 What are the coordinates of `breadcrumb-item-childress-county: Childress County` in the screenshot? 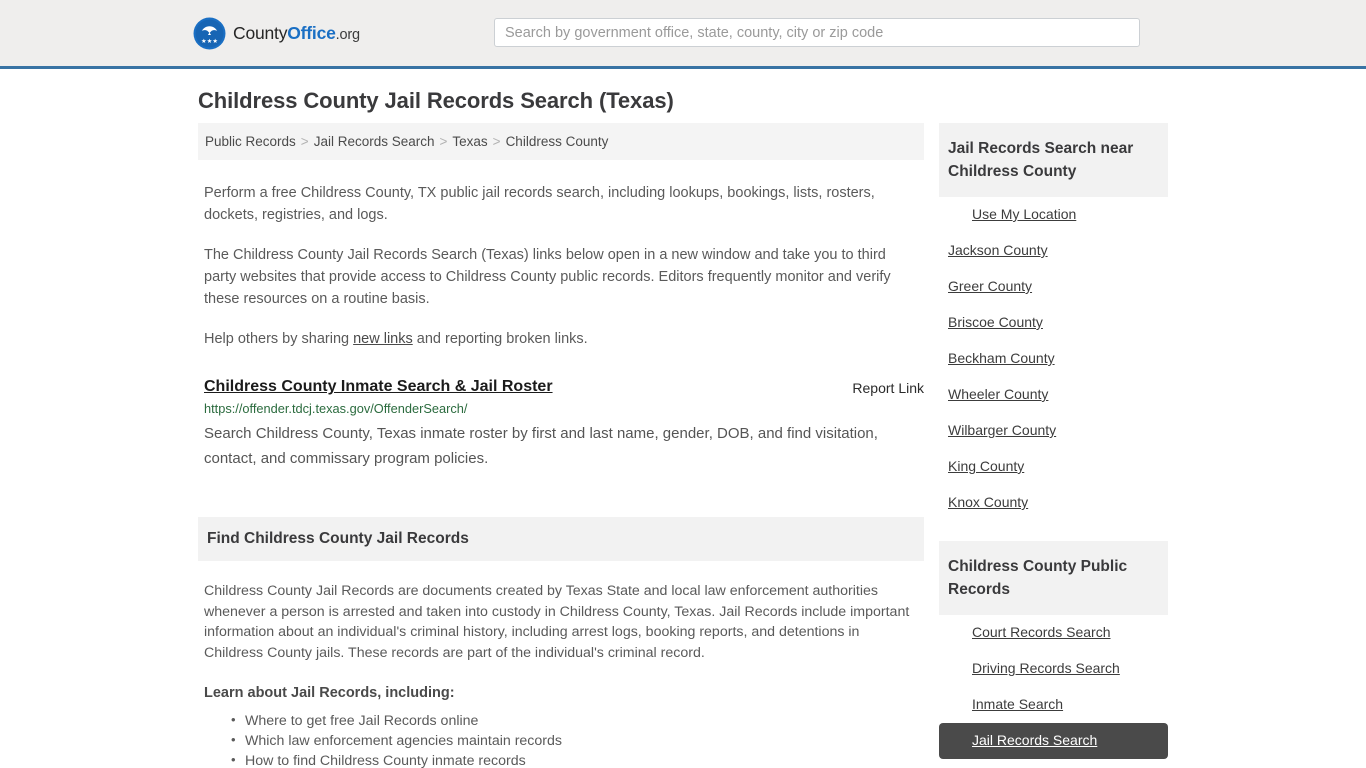 It's located at (557, 141).